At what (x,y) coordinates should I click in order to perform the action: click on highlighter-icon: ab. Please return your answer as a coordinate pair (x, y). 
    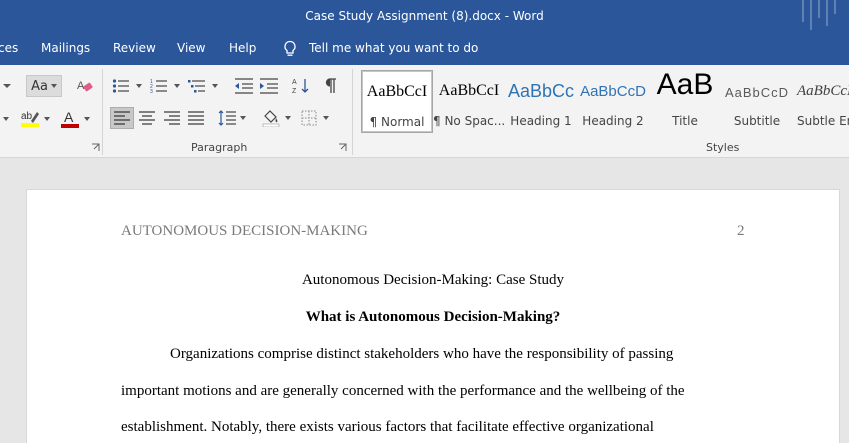
    Looking at the image, I should click on (30, 119).